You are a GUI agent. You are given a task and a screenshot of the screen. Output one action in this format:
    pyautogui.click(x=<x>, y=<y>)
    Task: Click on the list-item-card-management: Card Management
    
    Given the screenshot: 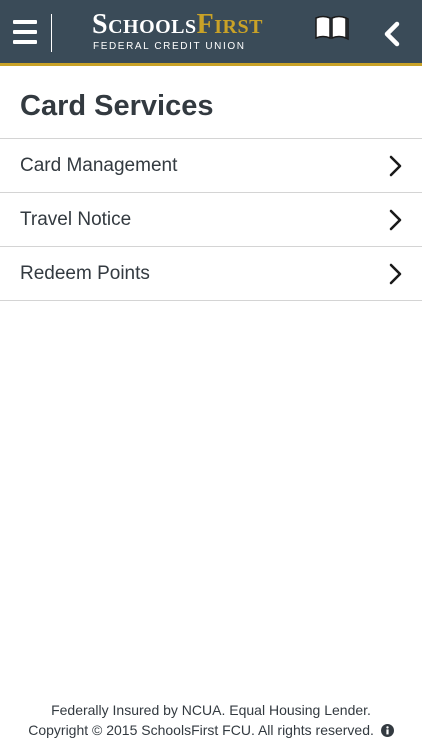 What is the action you would take?
    pyautogui.click(x=211, y=166)
    